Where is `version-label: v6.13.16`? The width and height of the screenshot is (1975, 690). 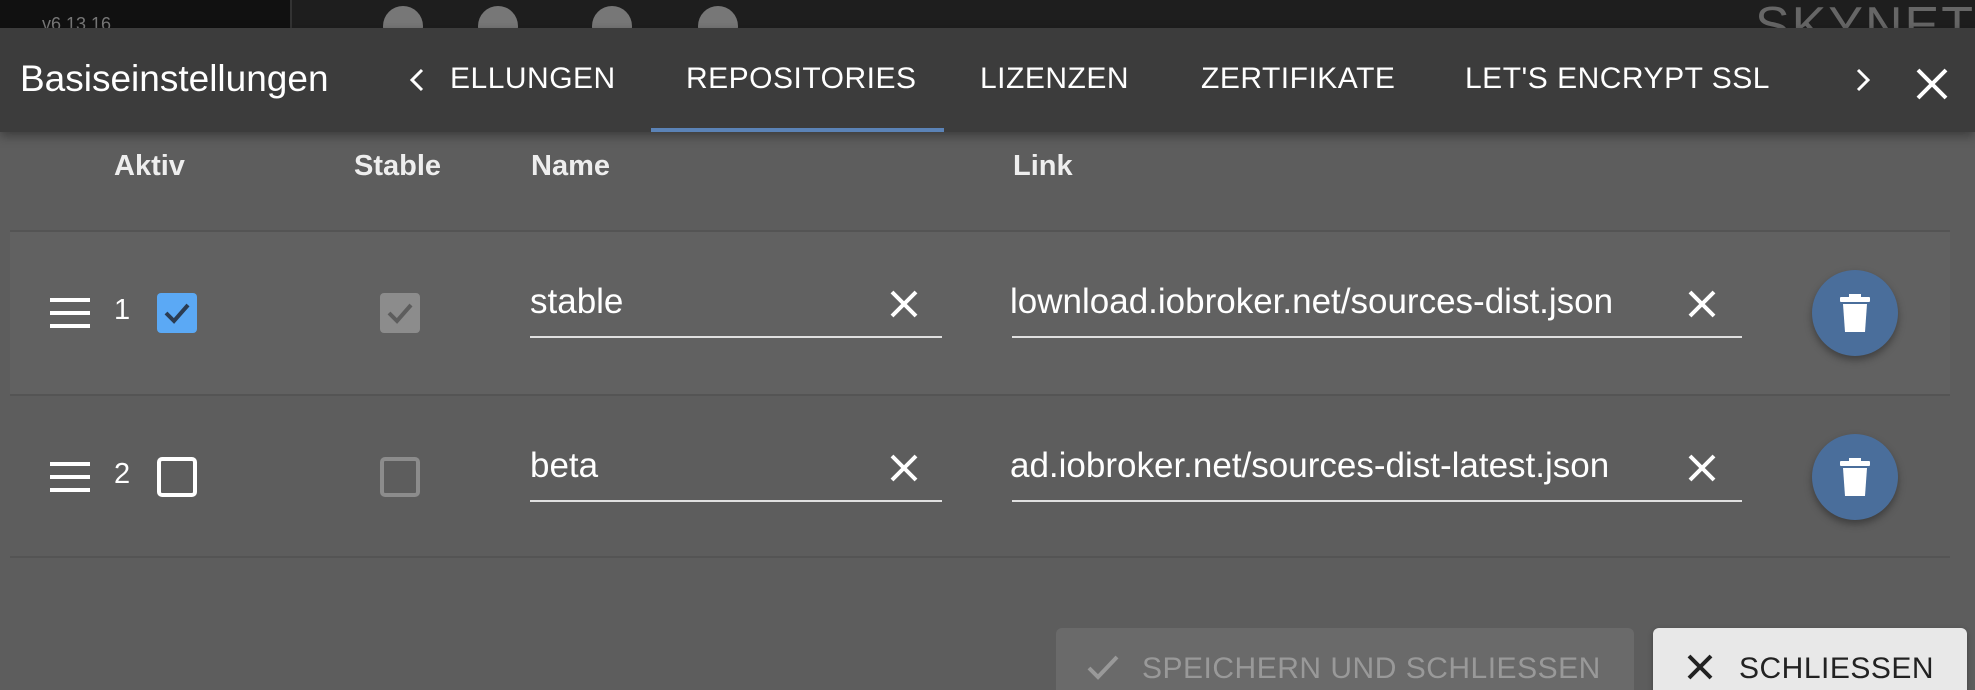
version-label: v6.13.16 is located at coordinates (77, 21).